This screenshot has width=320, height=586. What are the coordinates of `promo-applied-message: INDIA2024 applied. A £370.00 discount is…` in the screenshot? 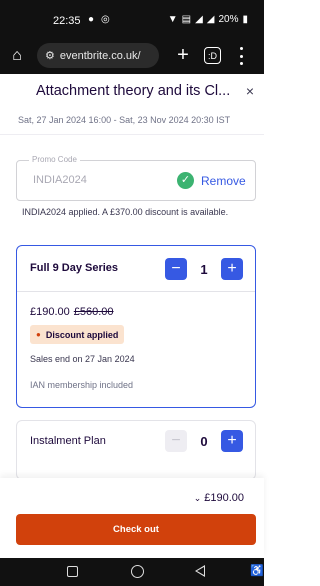 It's located at (125, 212).